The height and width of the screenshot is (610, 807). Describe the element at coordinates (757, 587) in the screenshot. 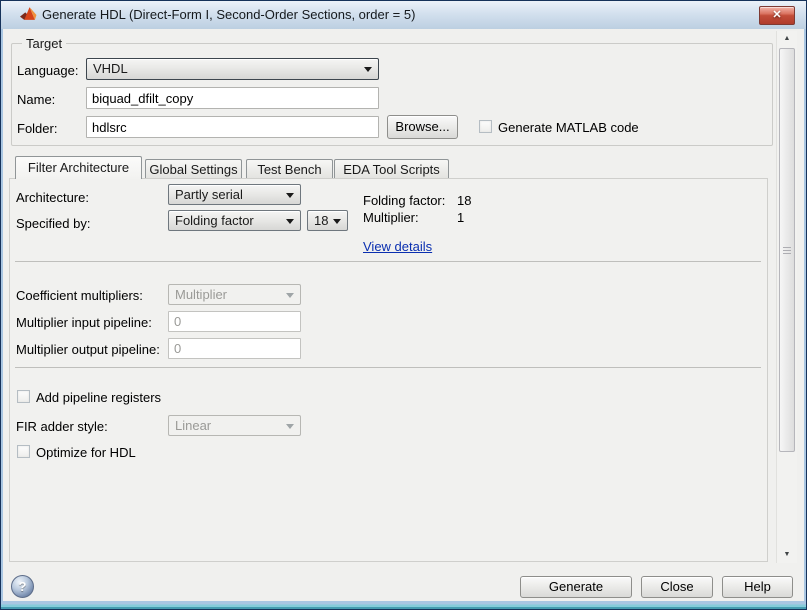

I see `help-button: Help` at that location.